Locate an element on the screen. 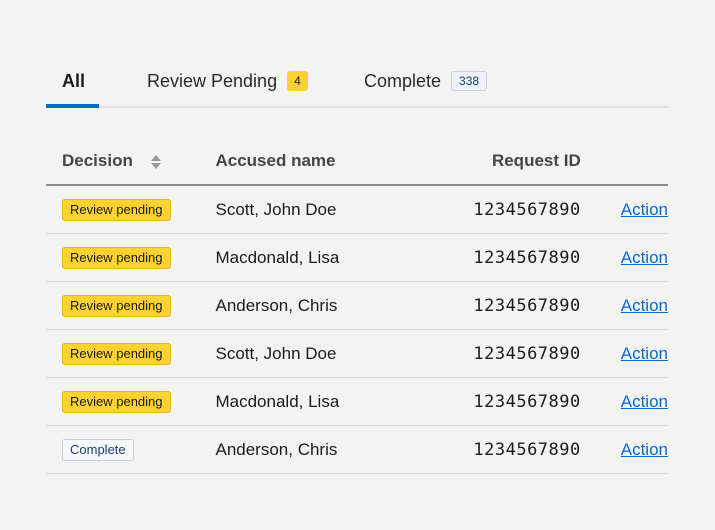  tab-complete-label: Complete is located at coordinates (403, 80).